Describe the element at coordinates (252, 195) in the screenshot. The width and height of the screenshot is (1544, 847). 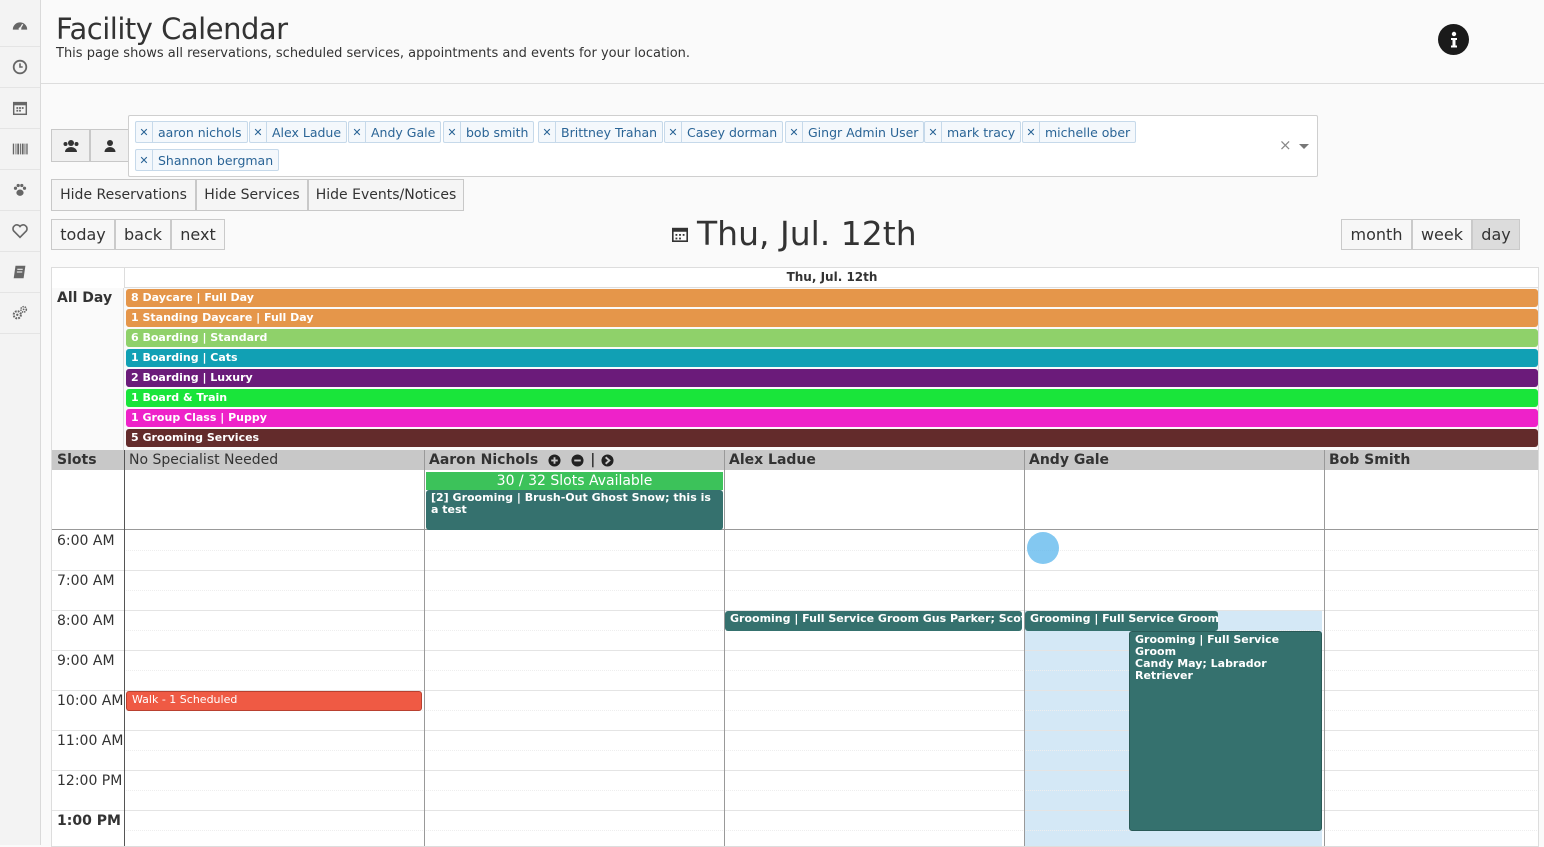
I see `hide-services-button: Hide Services` at that location.